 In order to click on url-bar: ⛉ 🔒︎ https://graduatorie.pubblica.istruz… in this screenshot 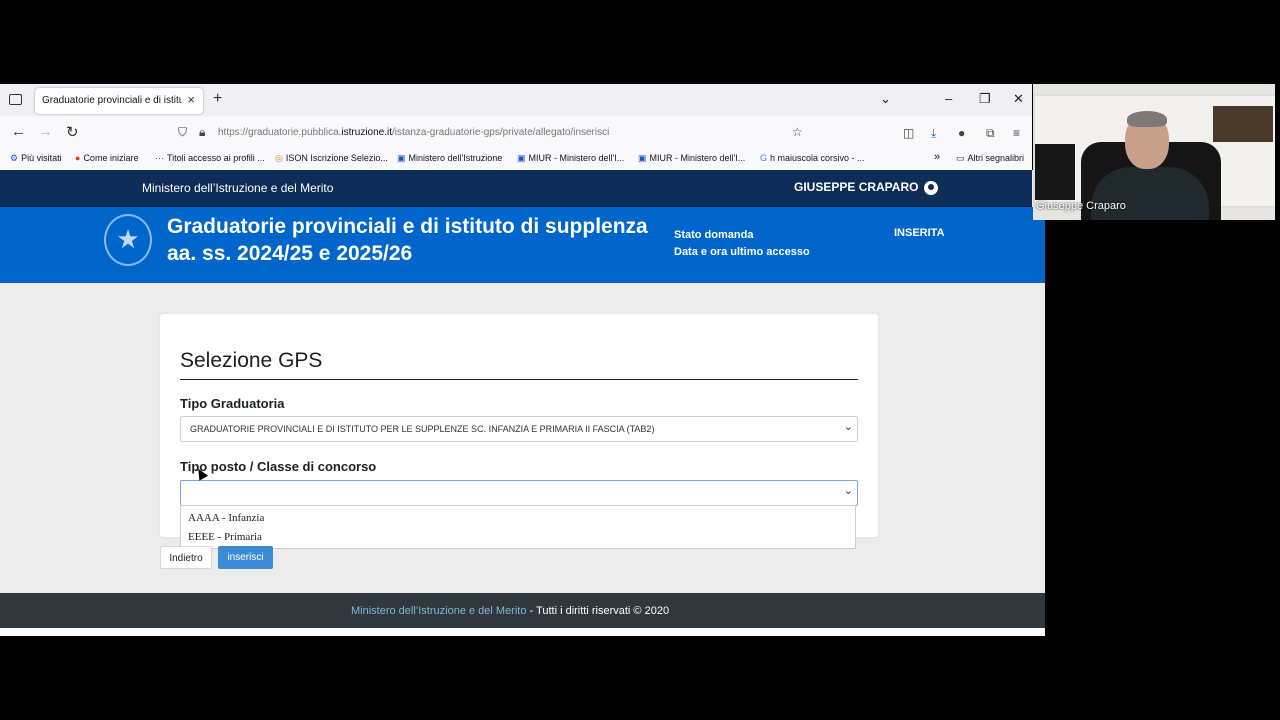, I will do `click(492, 132)`.